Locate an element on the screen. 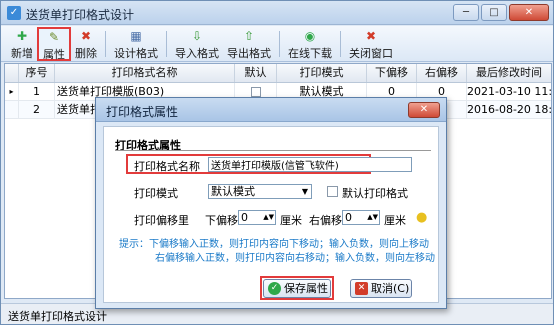 Image resolution: width=554 pixels, height=325 pixels. down-offset-spinner: 0 ▲▼ is located at coordinates (257, 217).